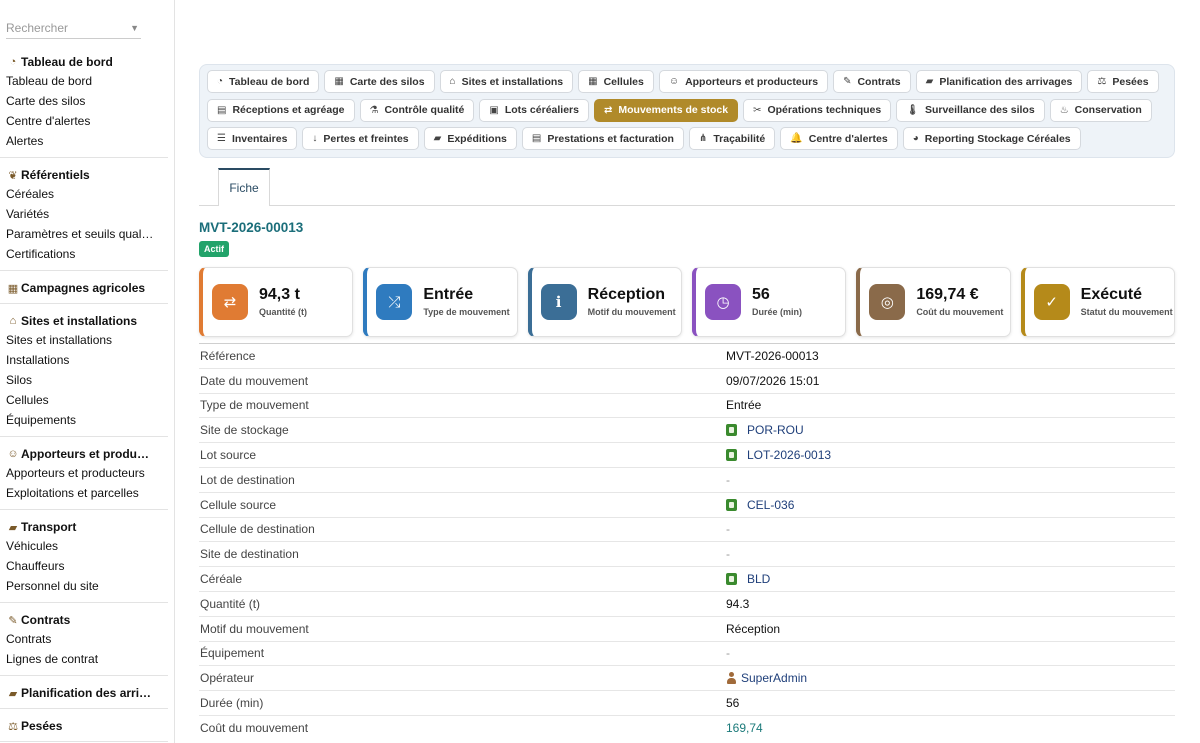  Describe the element at coordinates (67, 62) in the screenshot. I see `sidebar-section-title: Tableau de bord` at that location.